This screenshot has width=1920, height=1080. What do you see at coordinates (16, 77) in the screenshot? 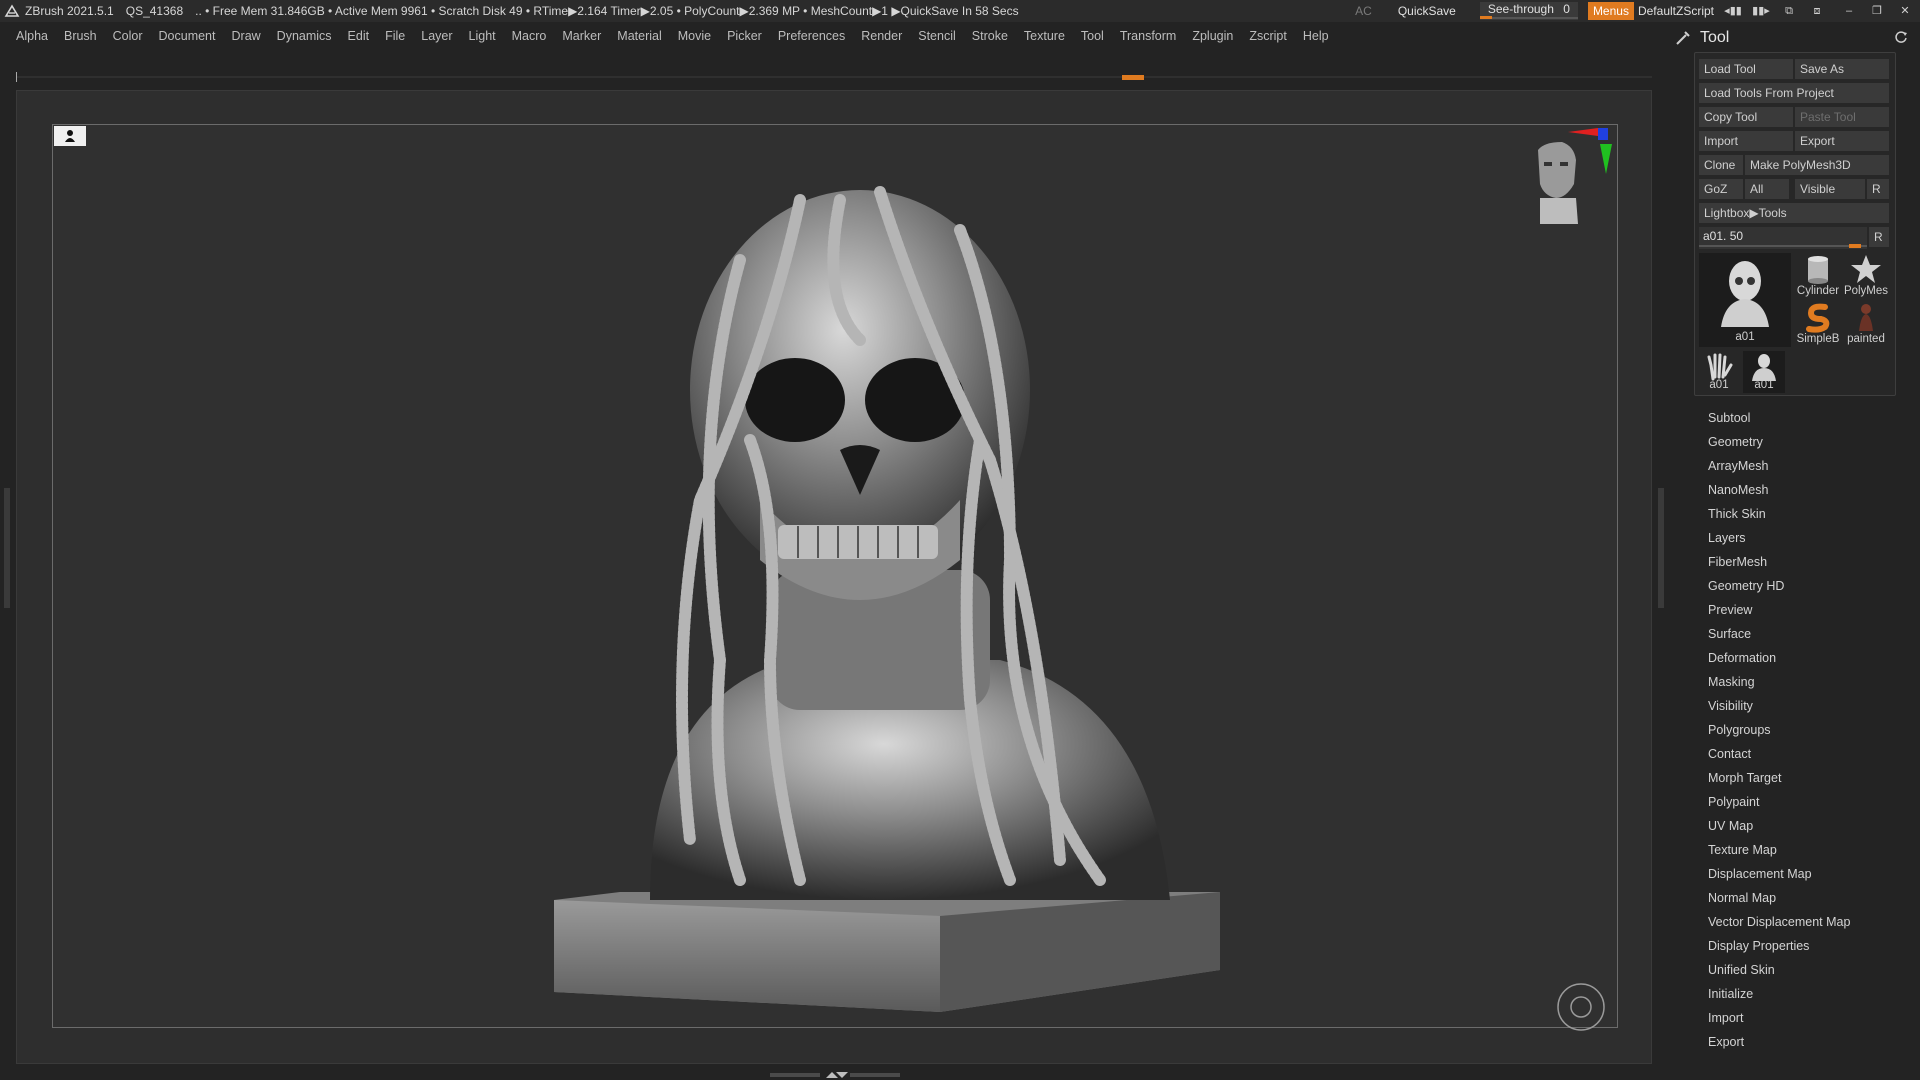
I see `timeline-start-tick` at bounding box center [16, 77].